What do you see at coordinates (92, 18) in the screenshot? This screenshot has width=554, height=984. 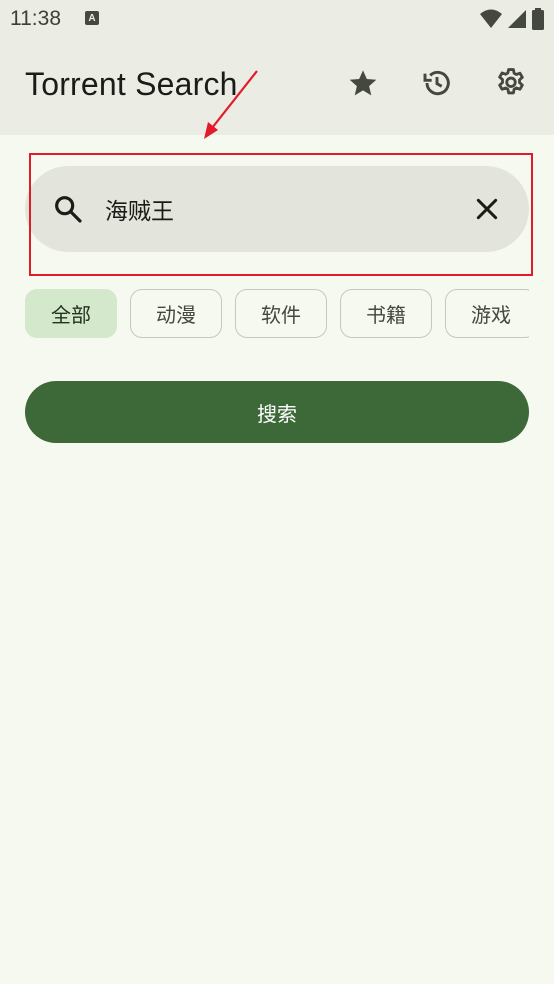 I see `notification-icon: A` at bounding box center [92, 18].